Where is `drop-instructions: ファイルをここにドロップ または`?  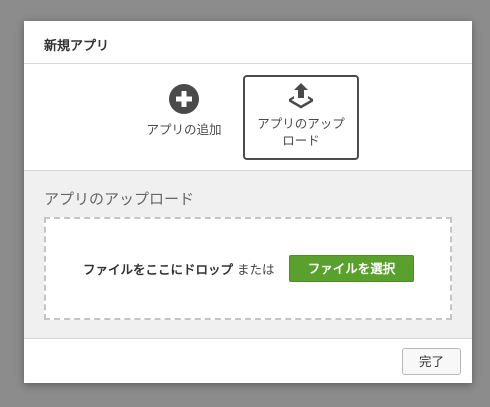 drop-instructions: ファイルをここにドロップ または is located at coordinates (179, 268).